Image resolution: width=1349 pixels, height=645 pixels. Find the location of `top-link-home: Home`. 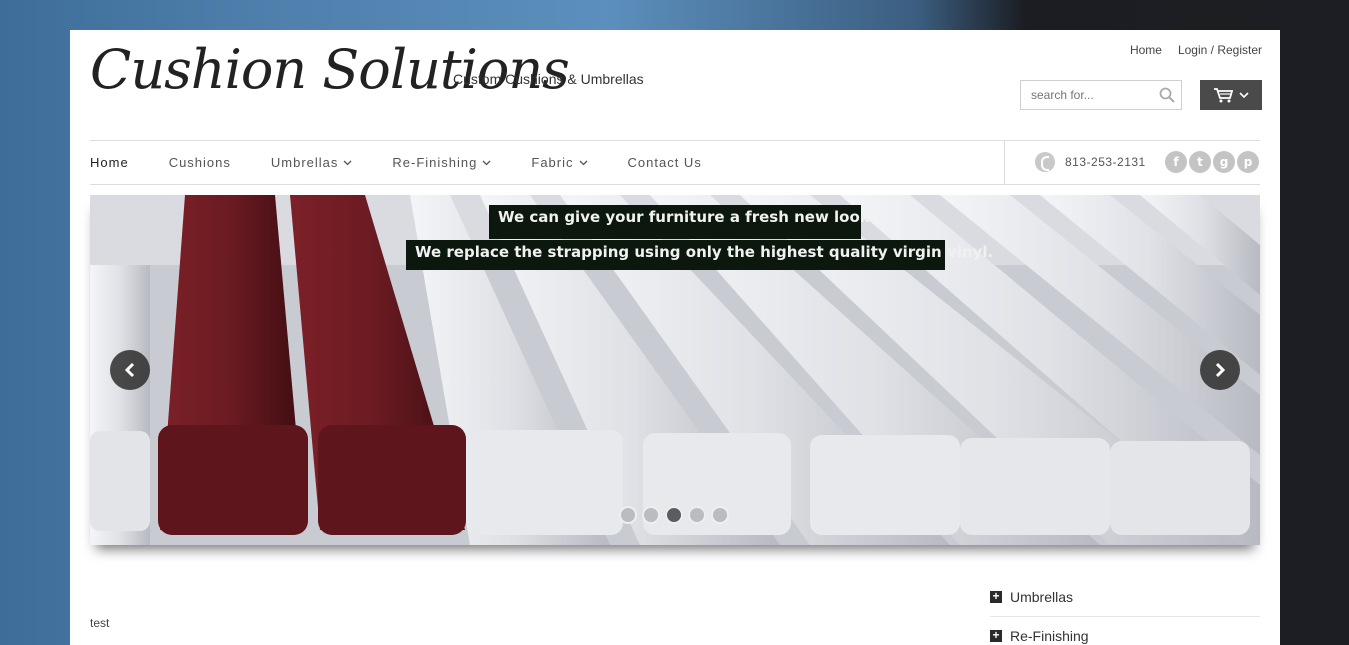

top-link-home: Home is located at coordinates (1146, 50).